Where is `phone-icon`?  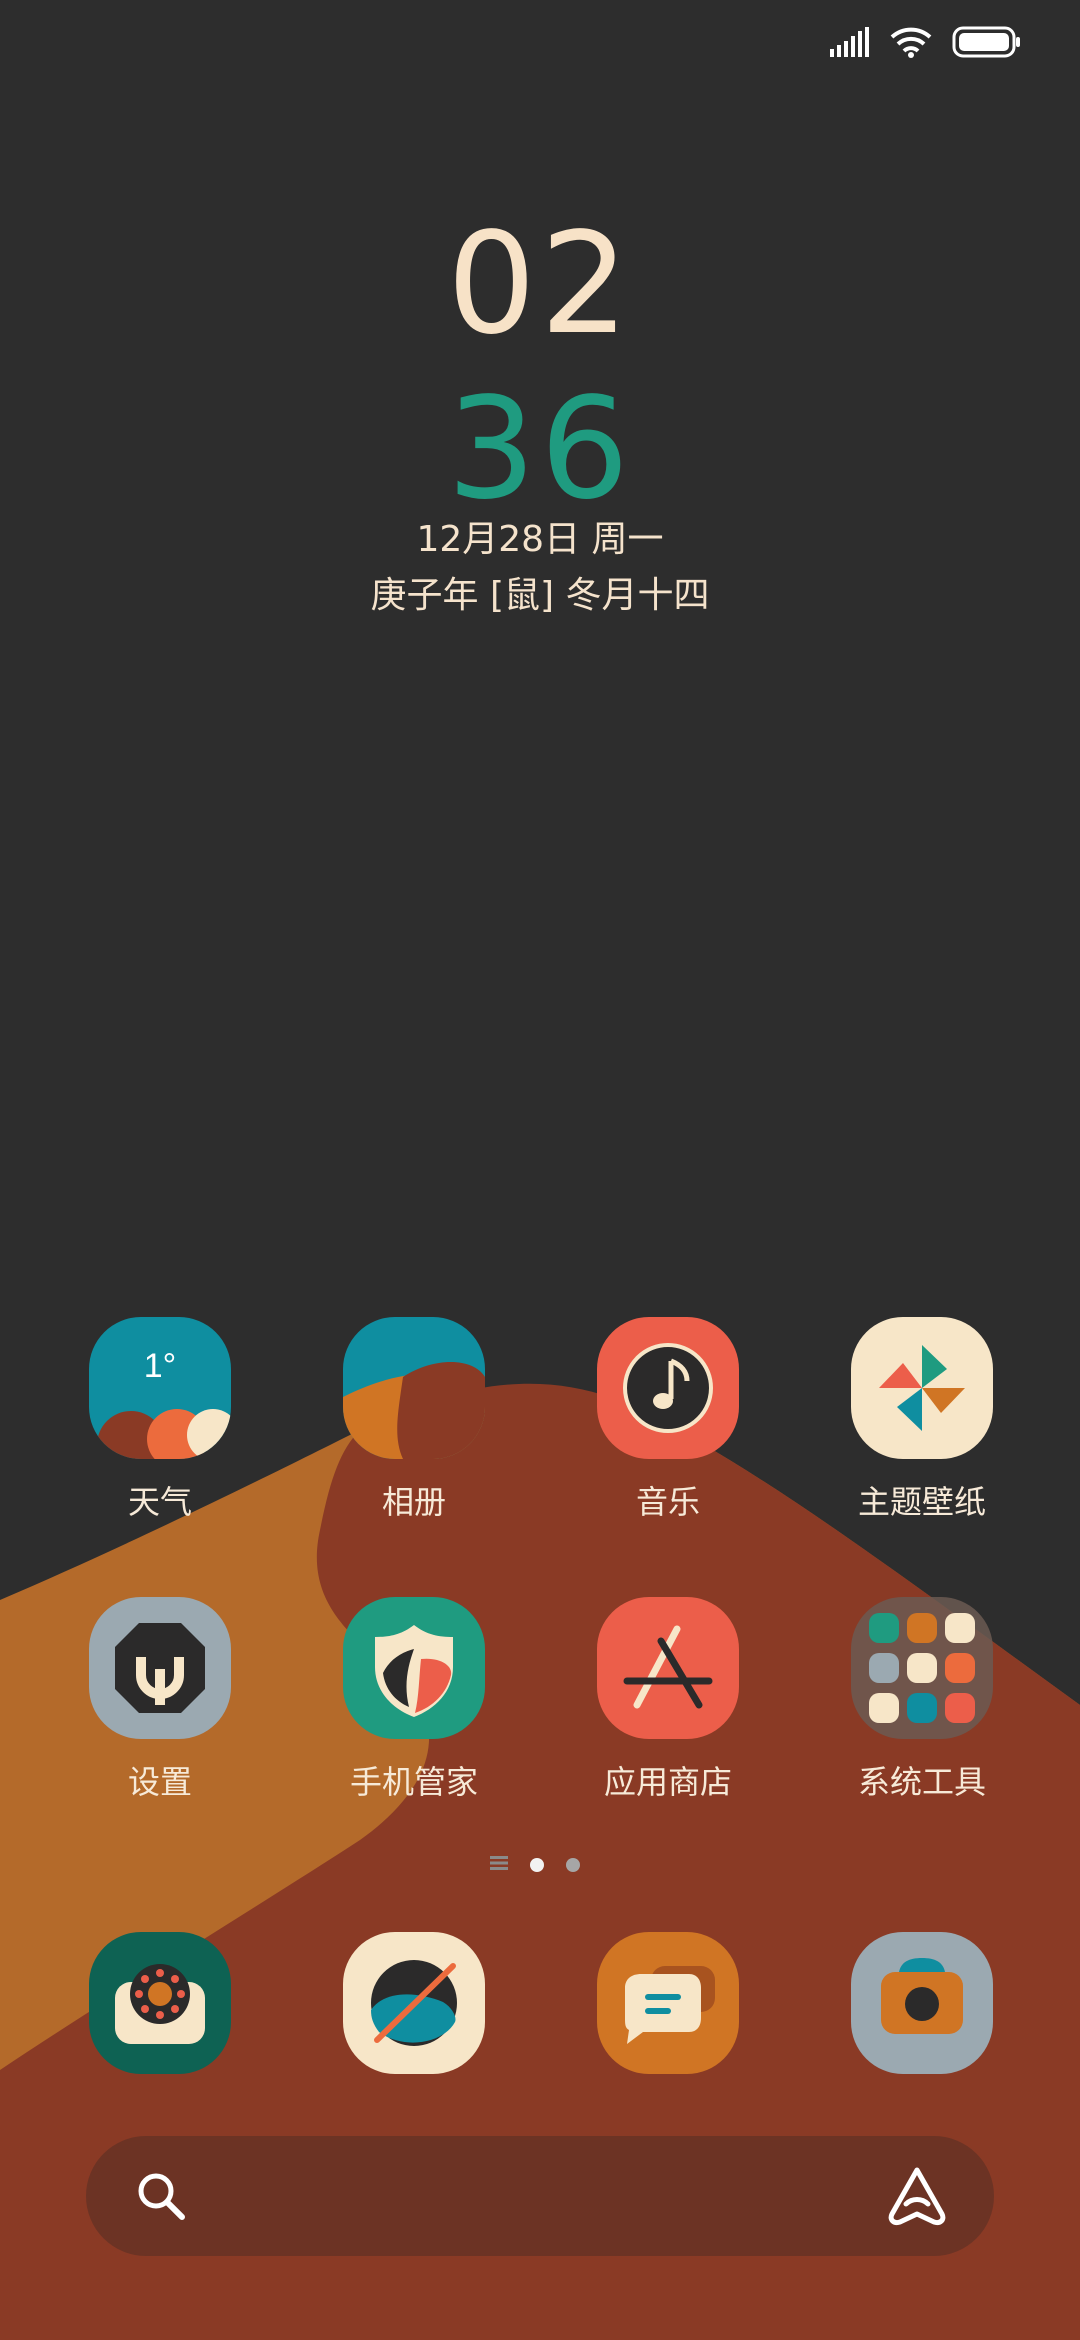 phone-icon is located at coordinates (160, 2003).